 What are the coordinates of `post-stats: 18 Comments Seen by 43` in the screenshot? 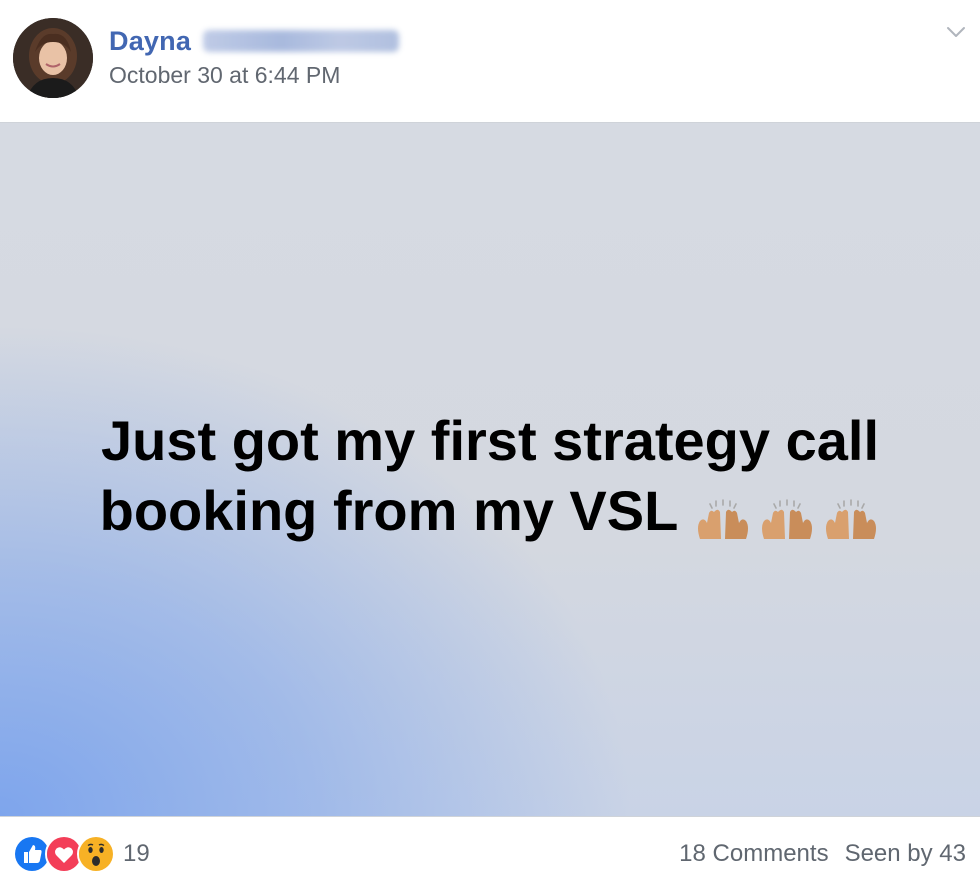 It's located at (822, 854).